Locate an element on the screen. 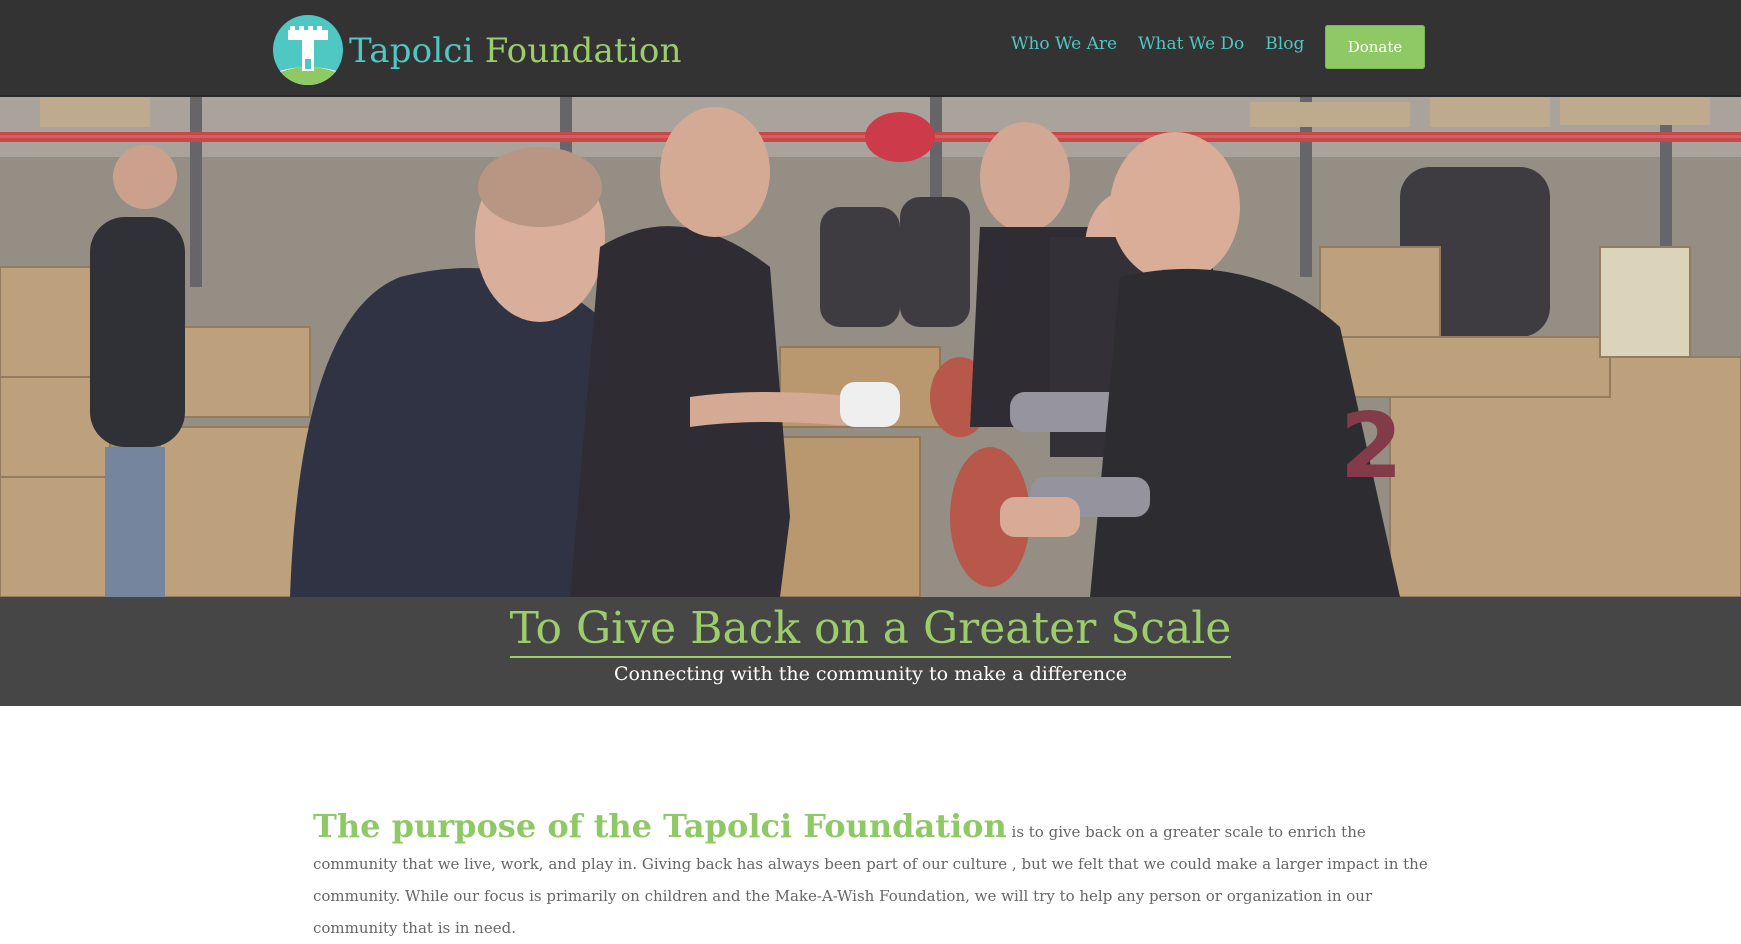 The height and width of the screenshot is (944, 1741). tower-logo-icon is located at coordinates (308, 50).